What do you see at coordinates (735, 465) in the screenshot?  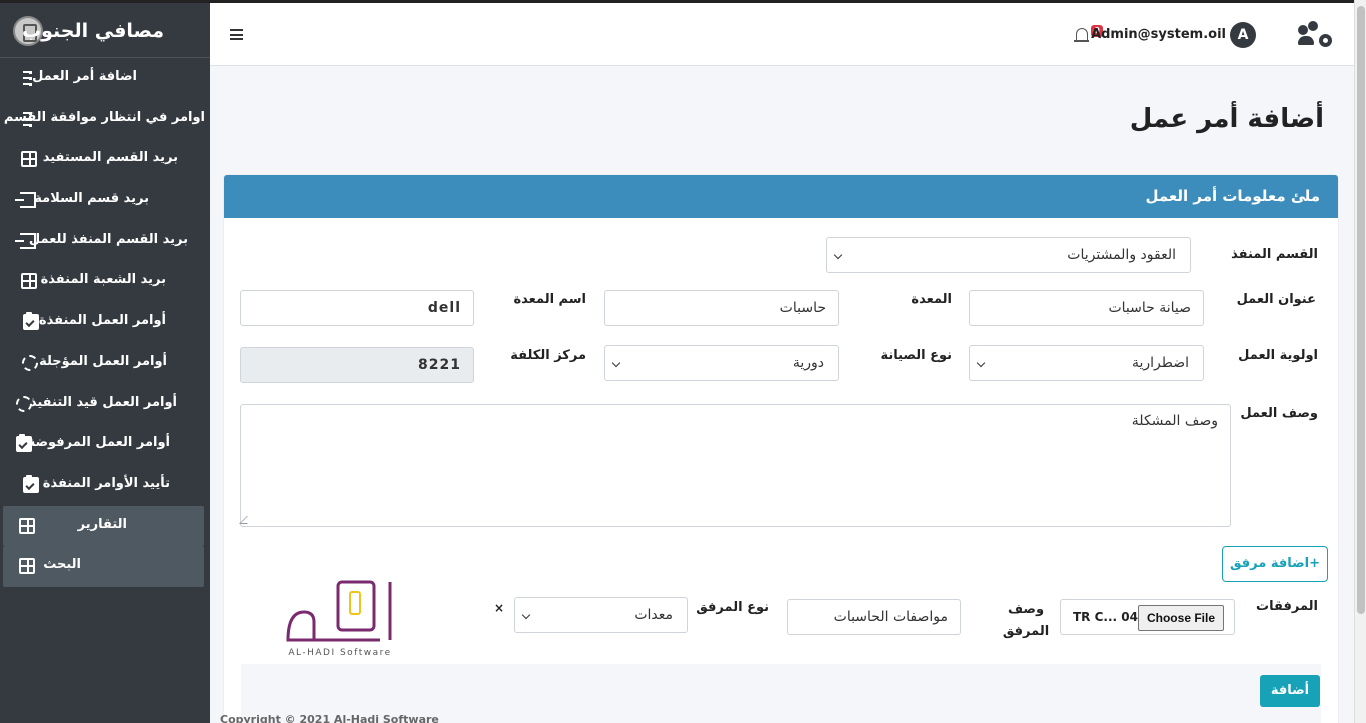 I see `description-textarea: وصف المشكلة` at bounding box center [735, 465].